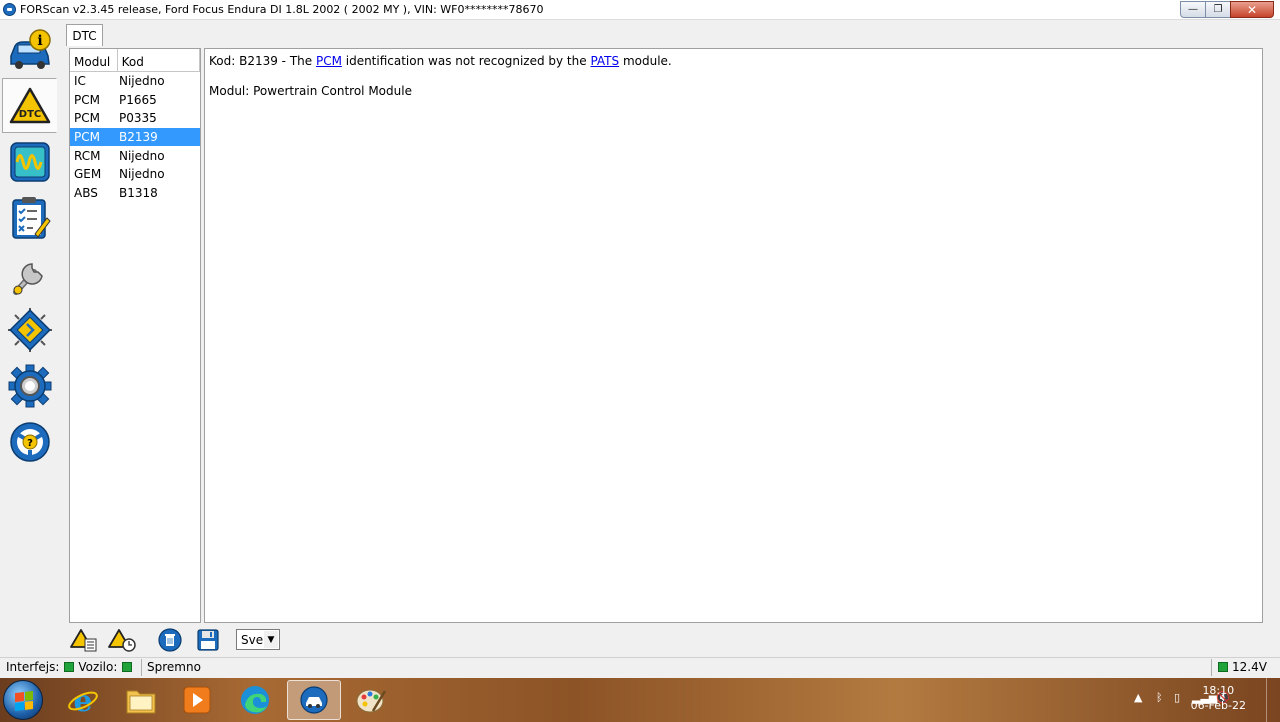 The height and width of the screenshot is (722, 1280). I want to click on dtc-row: PCM P1665, so click(135, 100).